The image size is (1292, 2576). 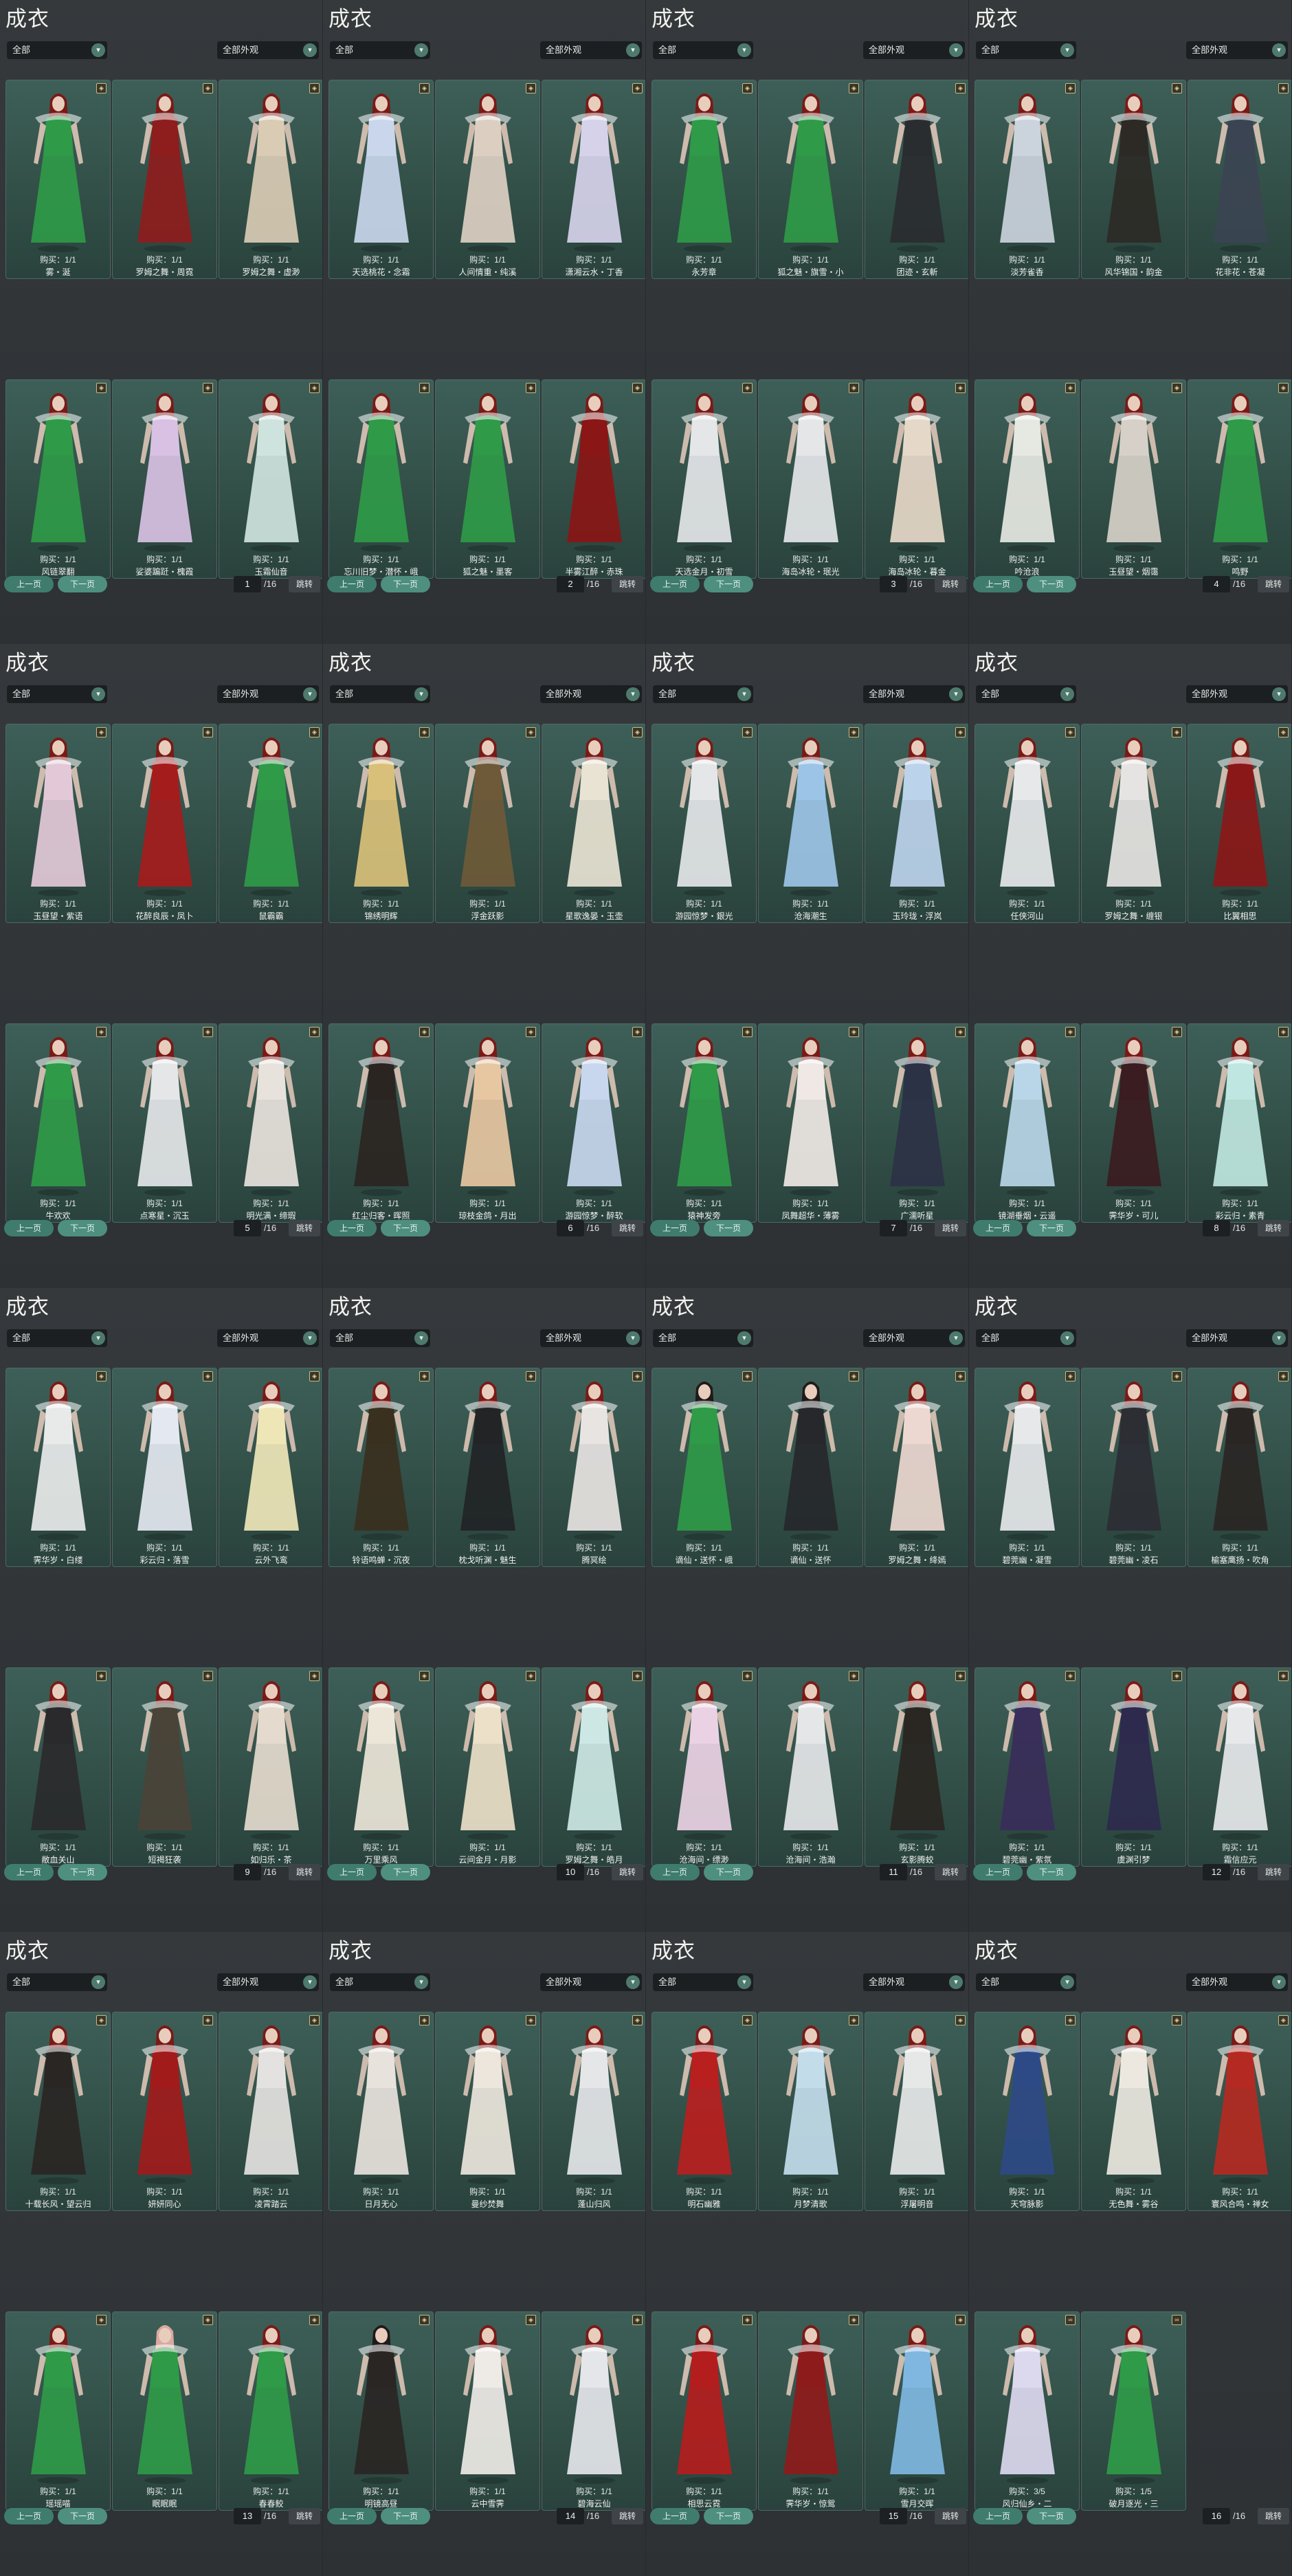 What do you see at coordinates (381, 179) in the screenshot?
I see `outfit-card: ◈ 购买：1/1 天选桃花・念霜` at bounding box center [381, 179].